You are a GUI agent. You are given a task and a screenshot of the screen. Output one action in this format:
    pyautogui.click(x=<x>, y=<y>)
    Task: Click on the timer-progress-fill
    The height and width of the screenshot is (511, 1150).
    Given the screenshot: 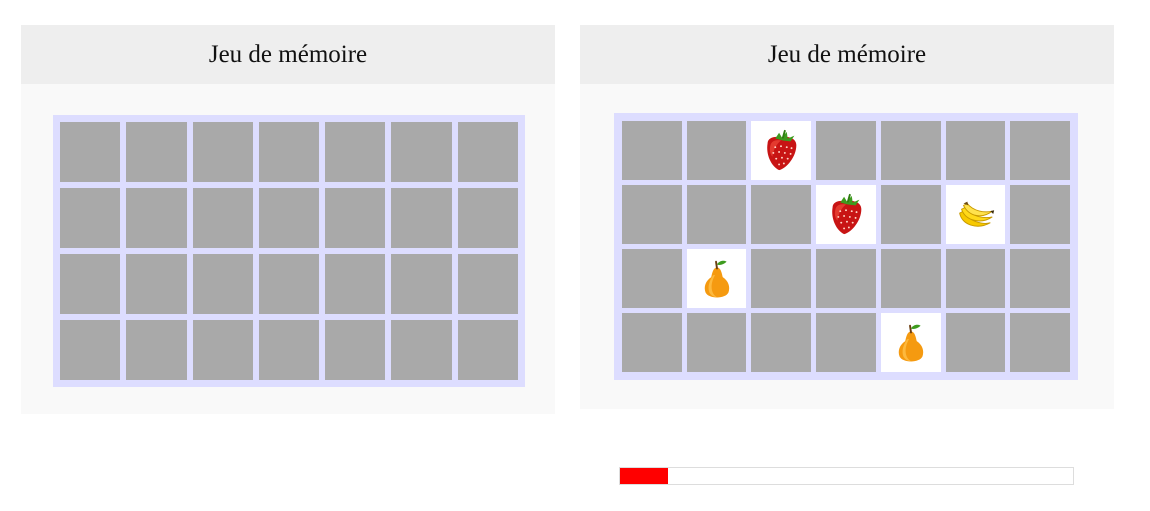 What is the action you would take?
    pyautogui.click(x=644, y=476)
    